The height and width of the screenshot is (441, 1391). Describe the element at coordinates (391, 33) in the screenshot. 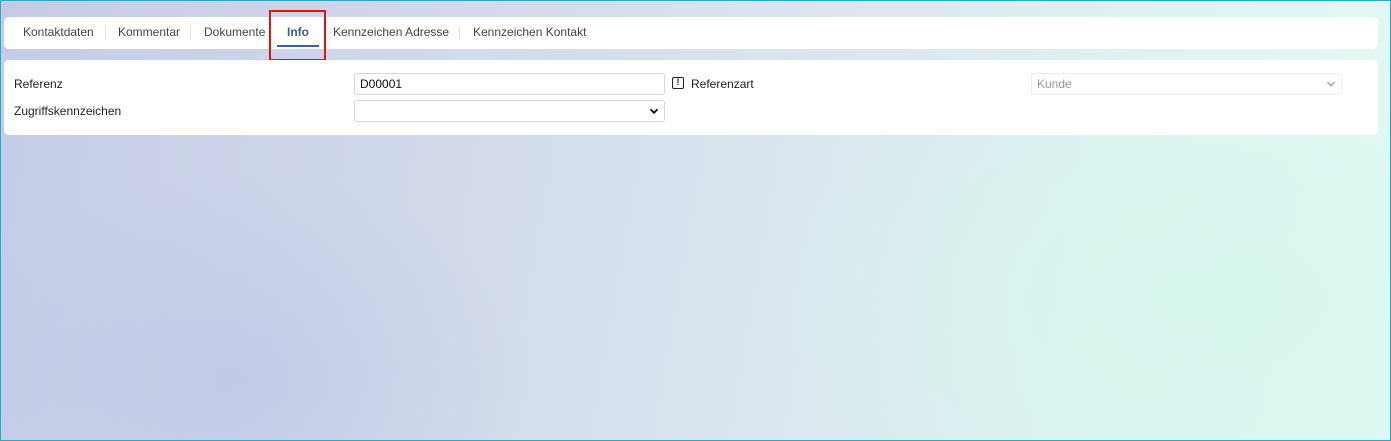

I see `tab-kennzeichen-adresse: Kennzeichen Adresse` at that location.